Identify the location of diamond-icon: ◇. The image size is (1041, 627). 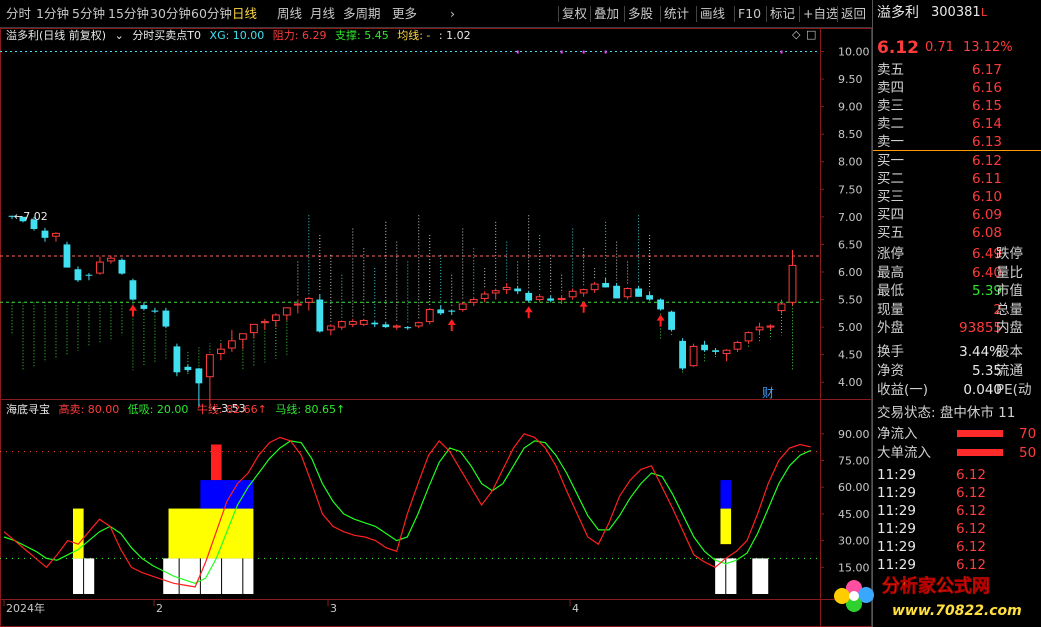
(796, 34).